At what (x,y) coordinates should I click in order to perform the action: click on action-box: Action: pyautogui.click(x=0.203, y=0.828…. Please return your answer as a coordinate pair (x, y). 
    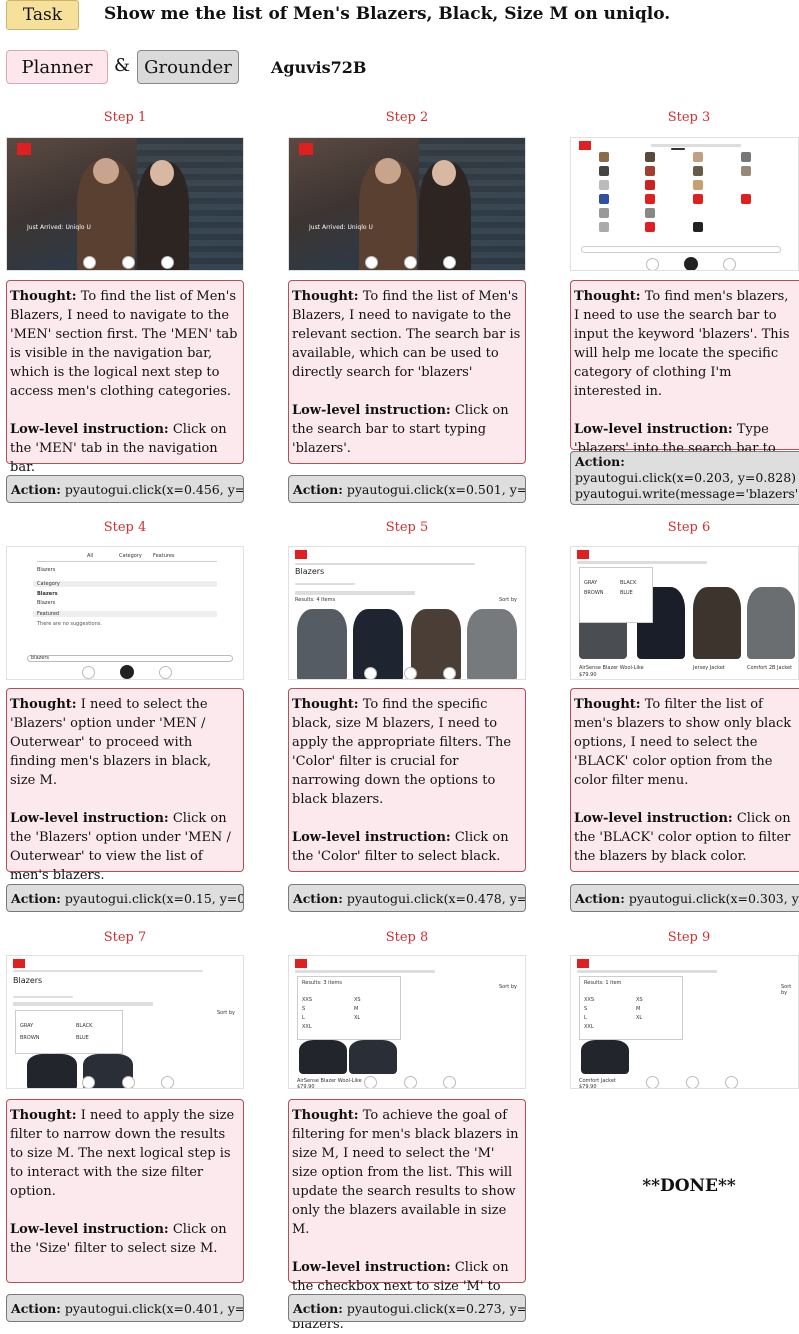
    Looking at the image, I should click on (684, 478).